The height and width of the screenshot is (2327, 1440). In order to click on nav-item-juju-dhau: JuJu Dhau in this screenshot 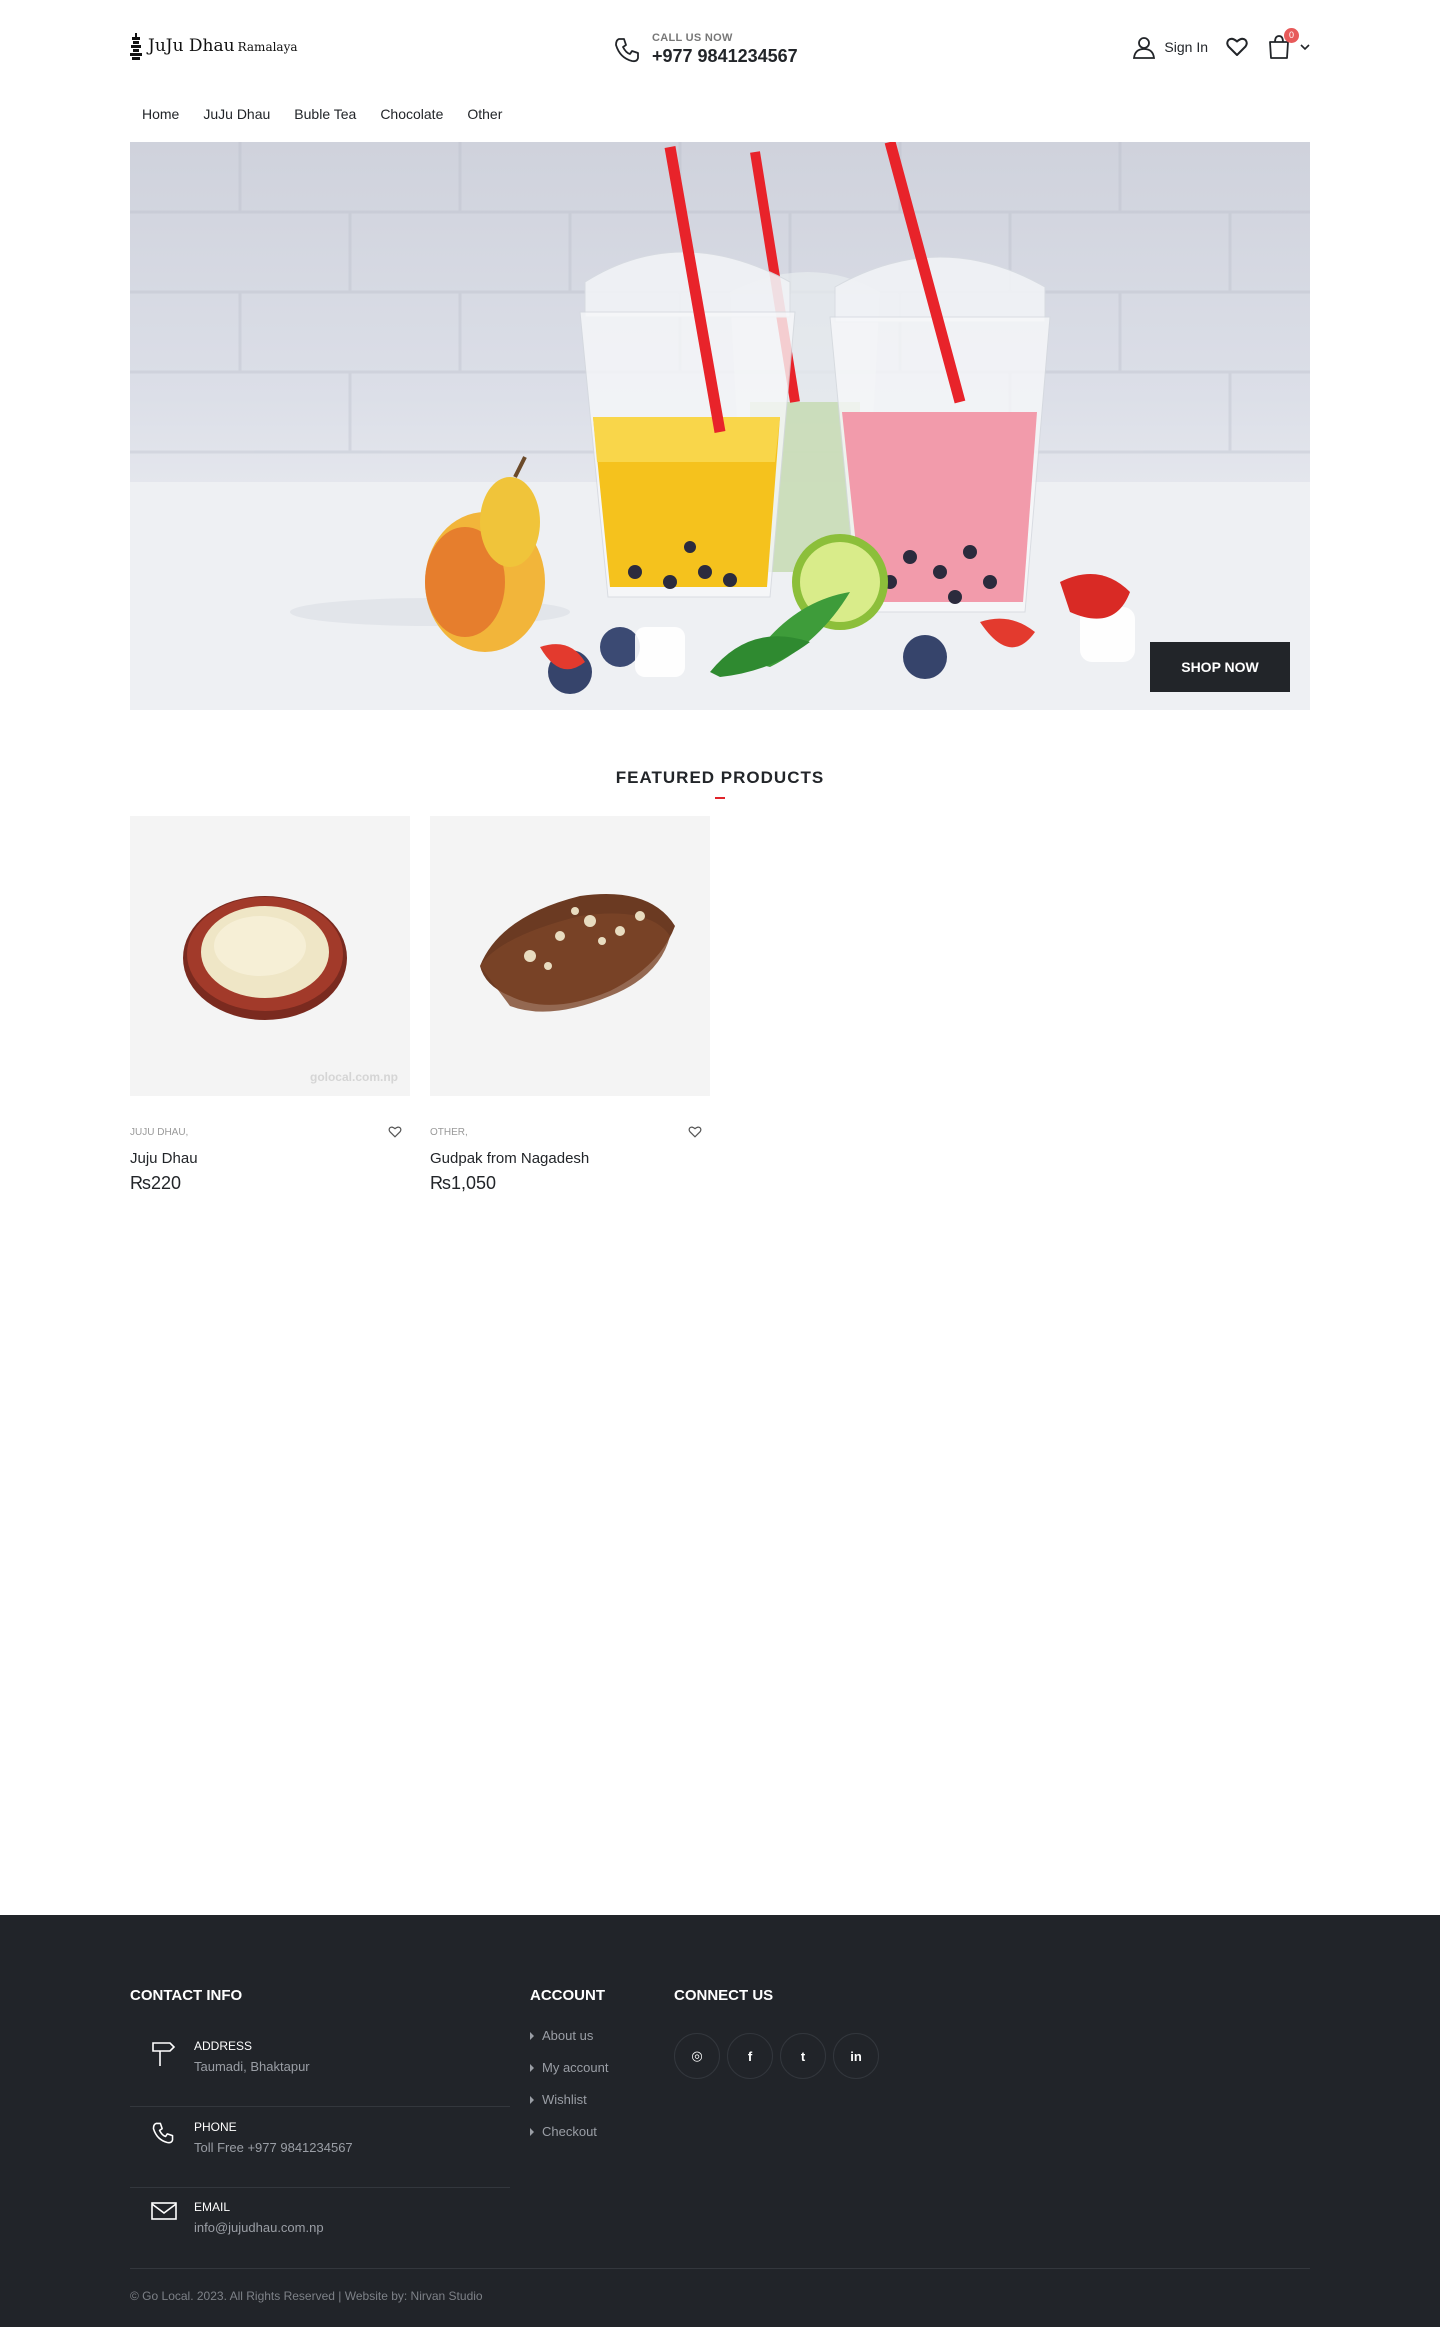, I will do `click(236, 114)`.